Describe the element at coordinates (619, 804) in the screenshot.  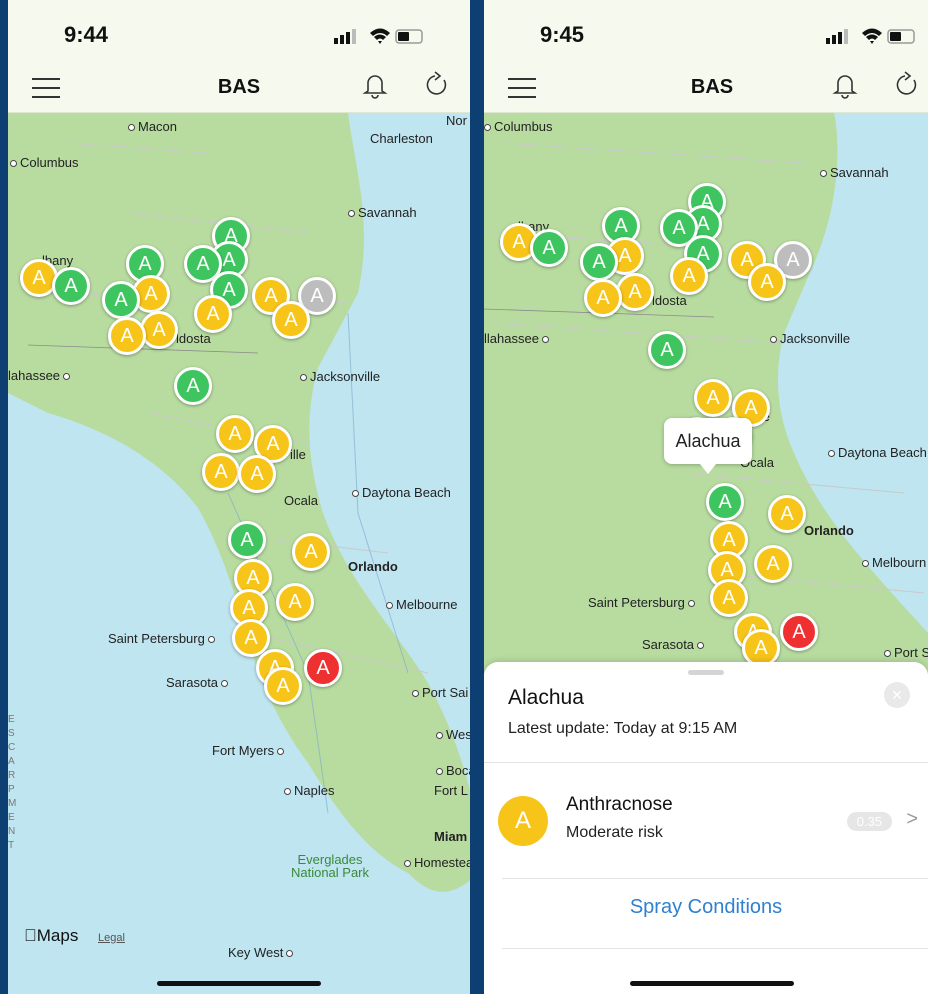
I see `disease-name: Anthracnose` at that location.